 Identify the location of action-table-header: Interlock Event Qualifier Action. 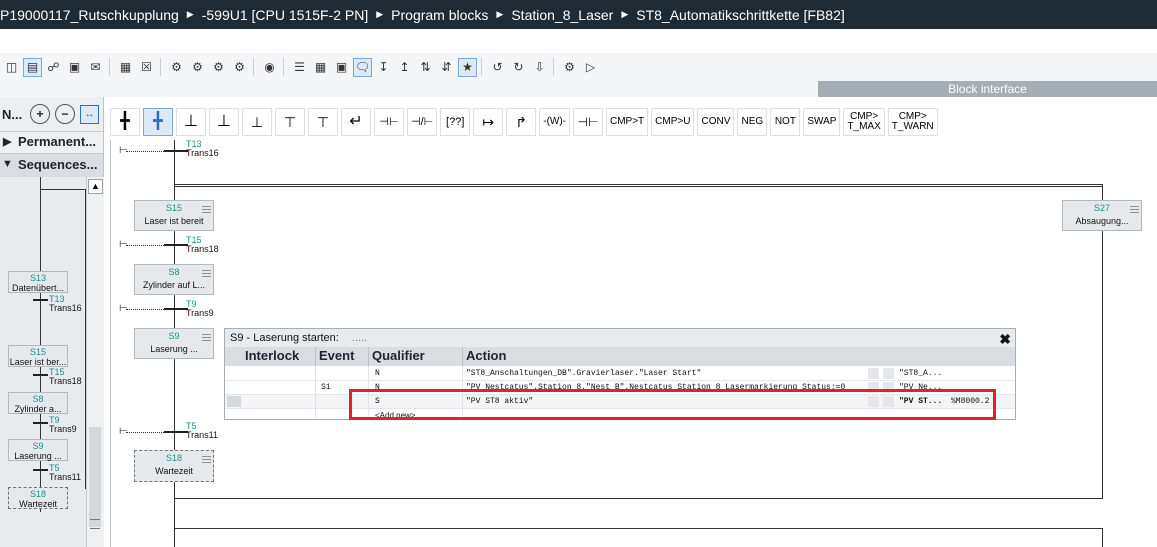
(620, 356).